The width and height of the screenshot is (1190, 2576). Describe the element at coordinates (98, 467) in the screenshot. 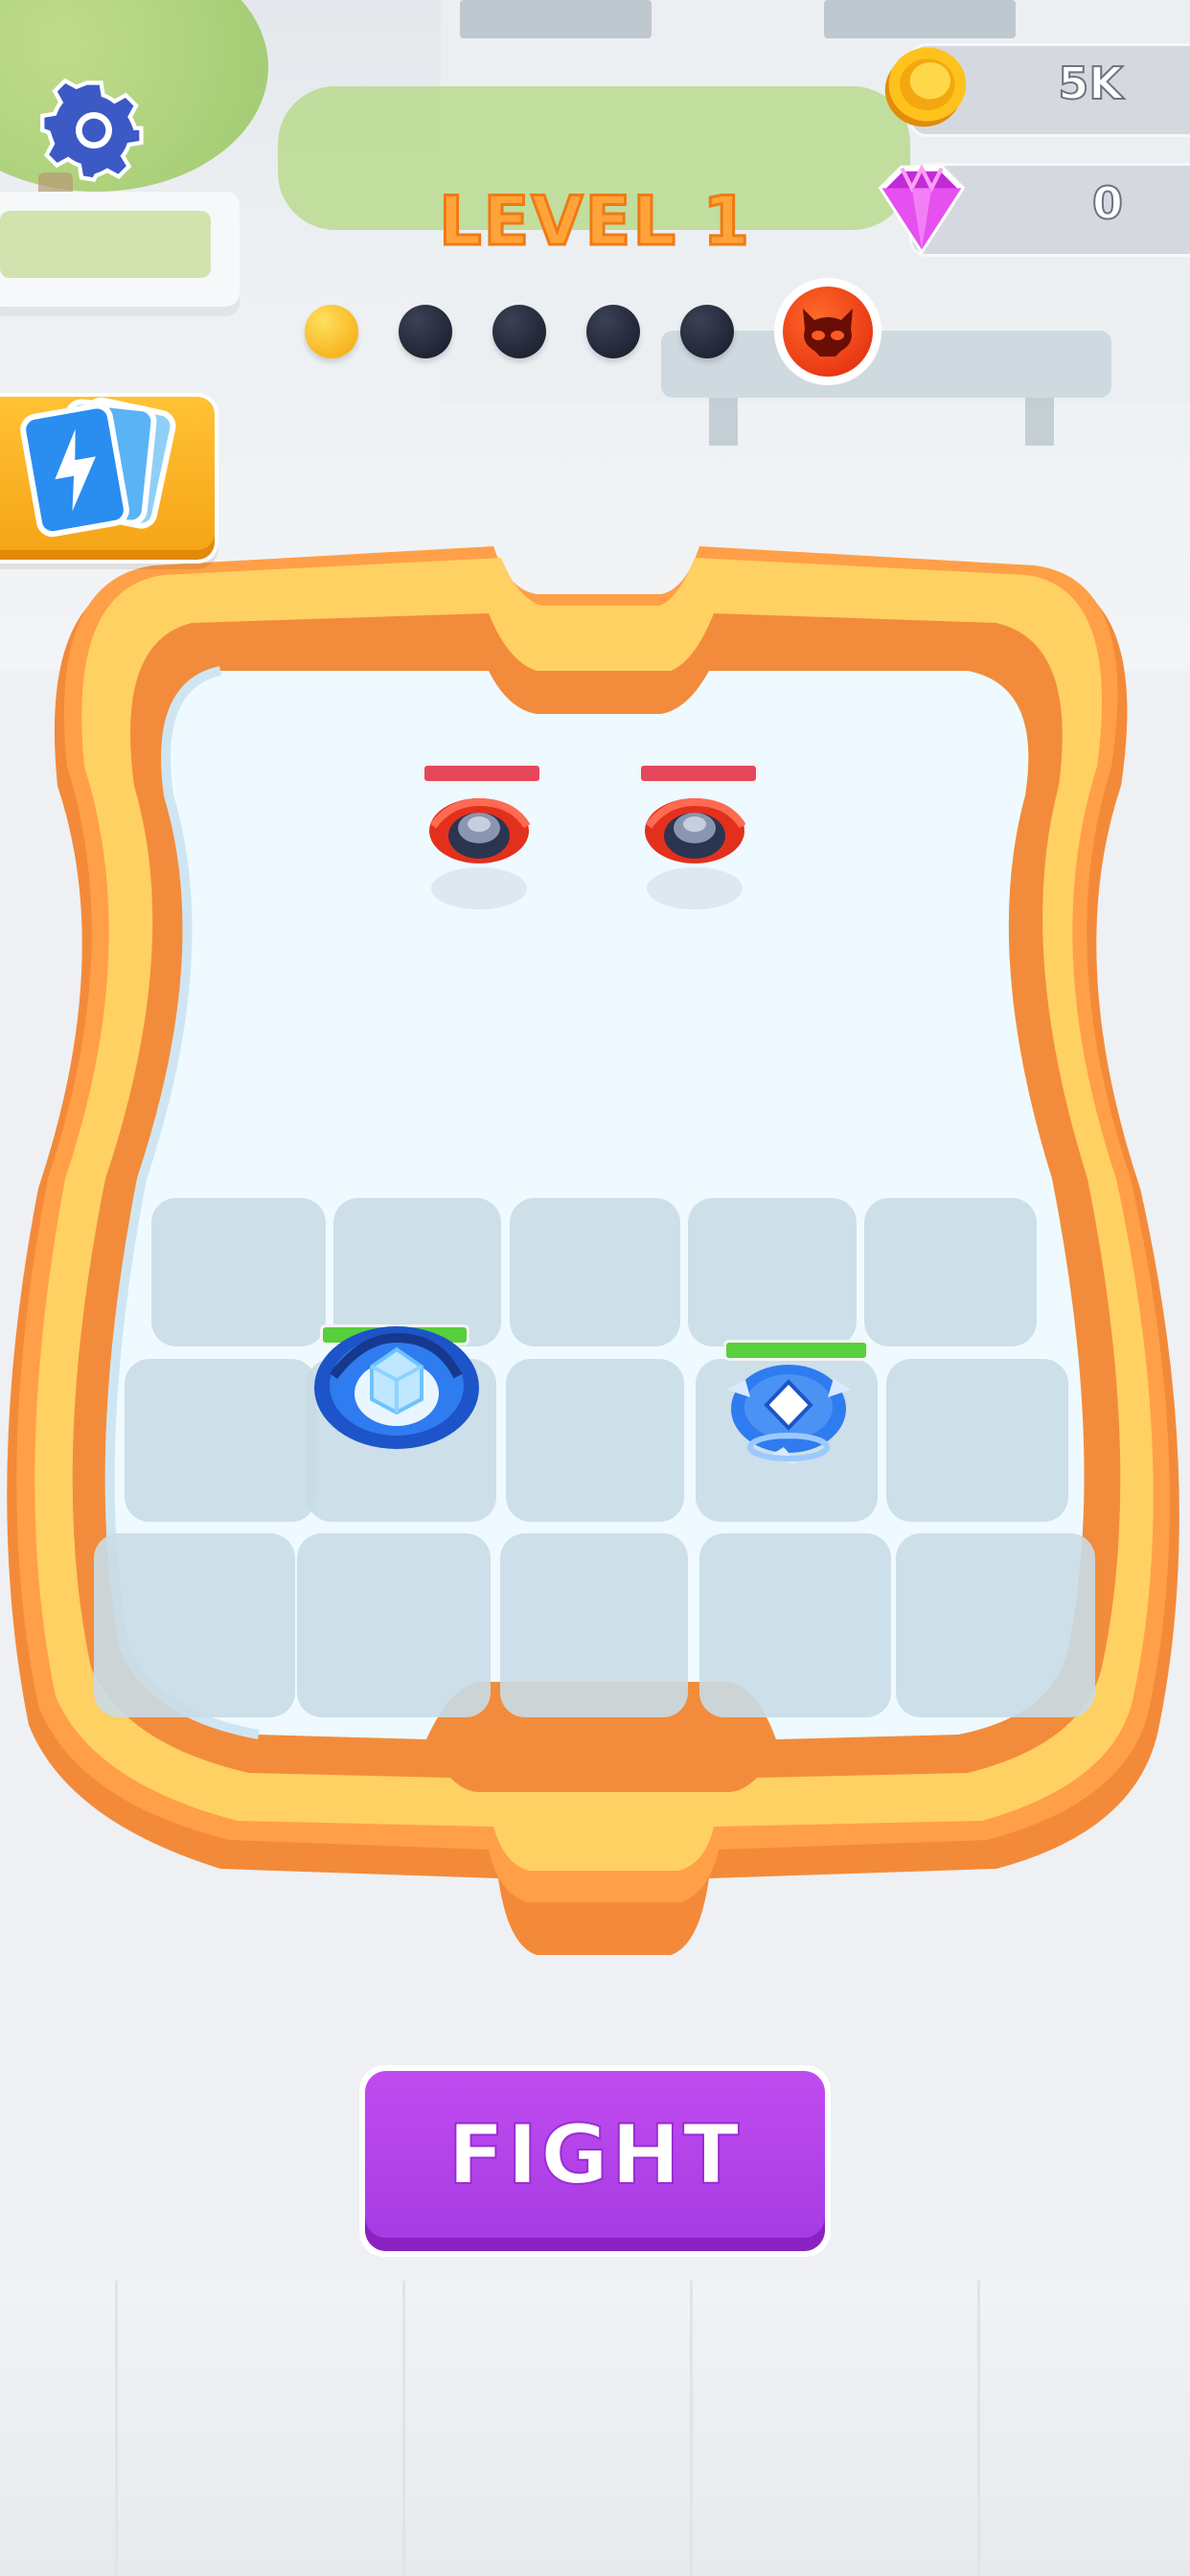

I see `lightning-cards-icon` at that location.